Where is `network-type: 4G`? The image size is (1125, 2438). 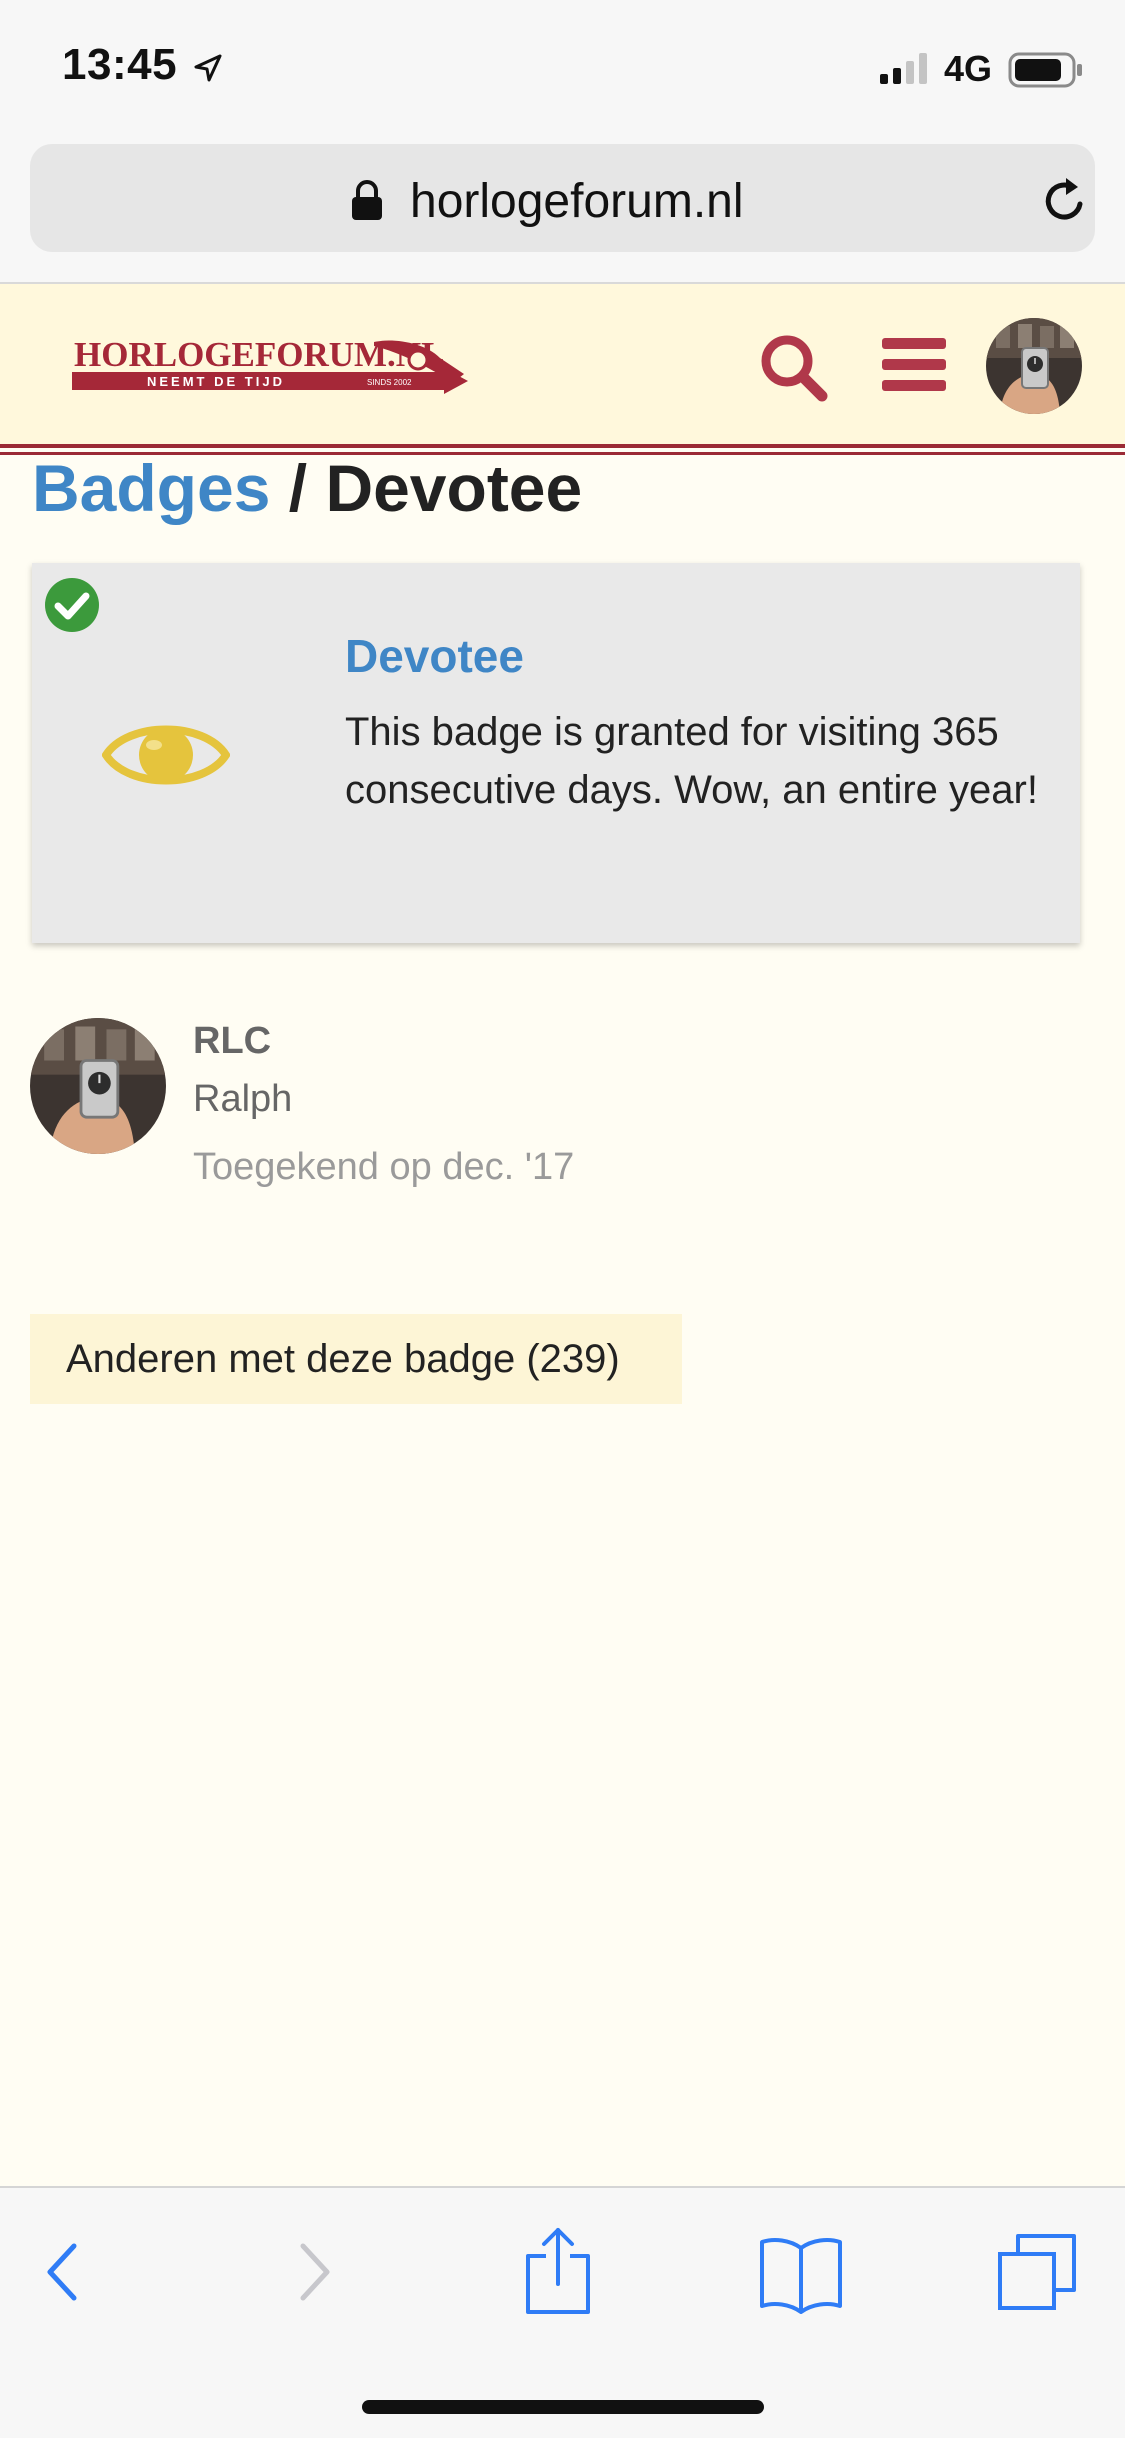 network-type: 4G is located at coordinates (968, 68).